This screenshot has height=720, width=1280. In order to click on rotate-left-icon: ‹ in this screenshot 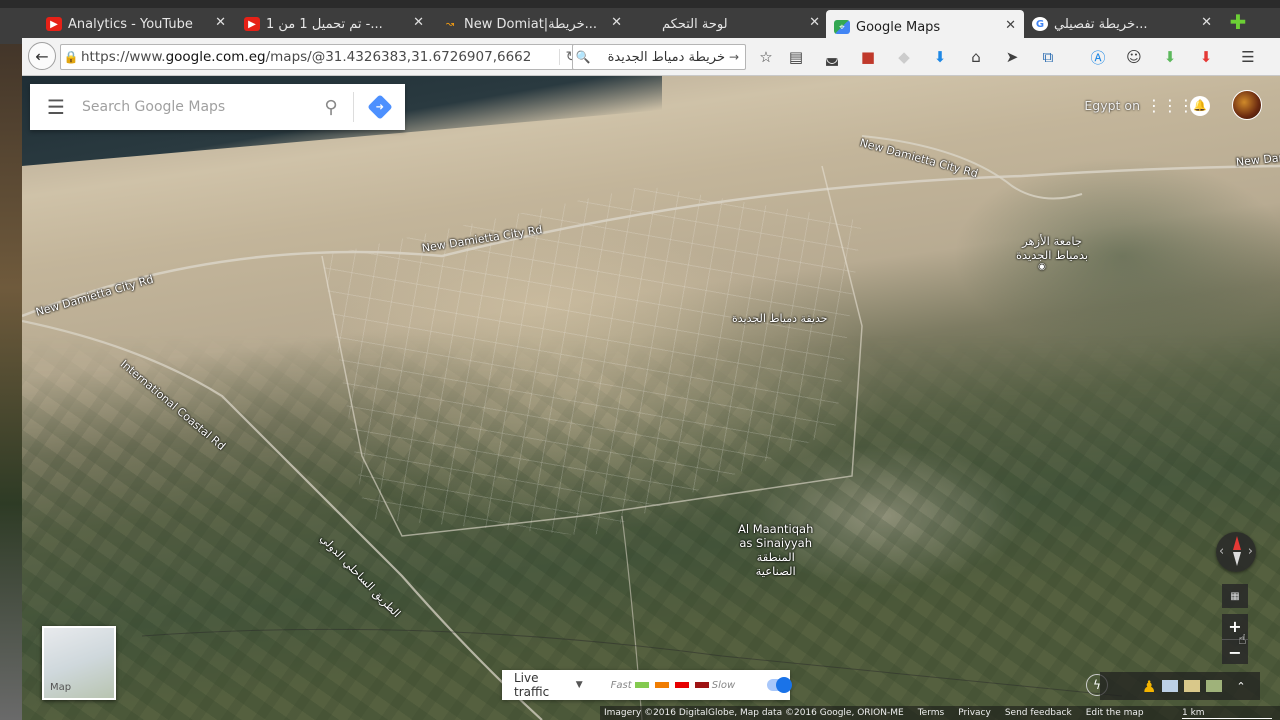, I will do `click(1221, 551)`.